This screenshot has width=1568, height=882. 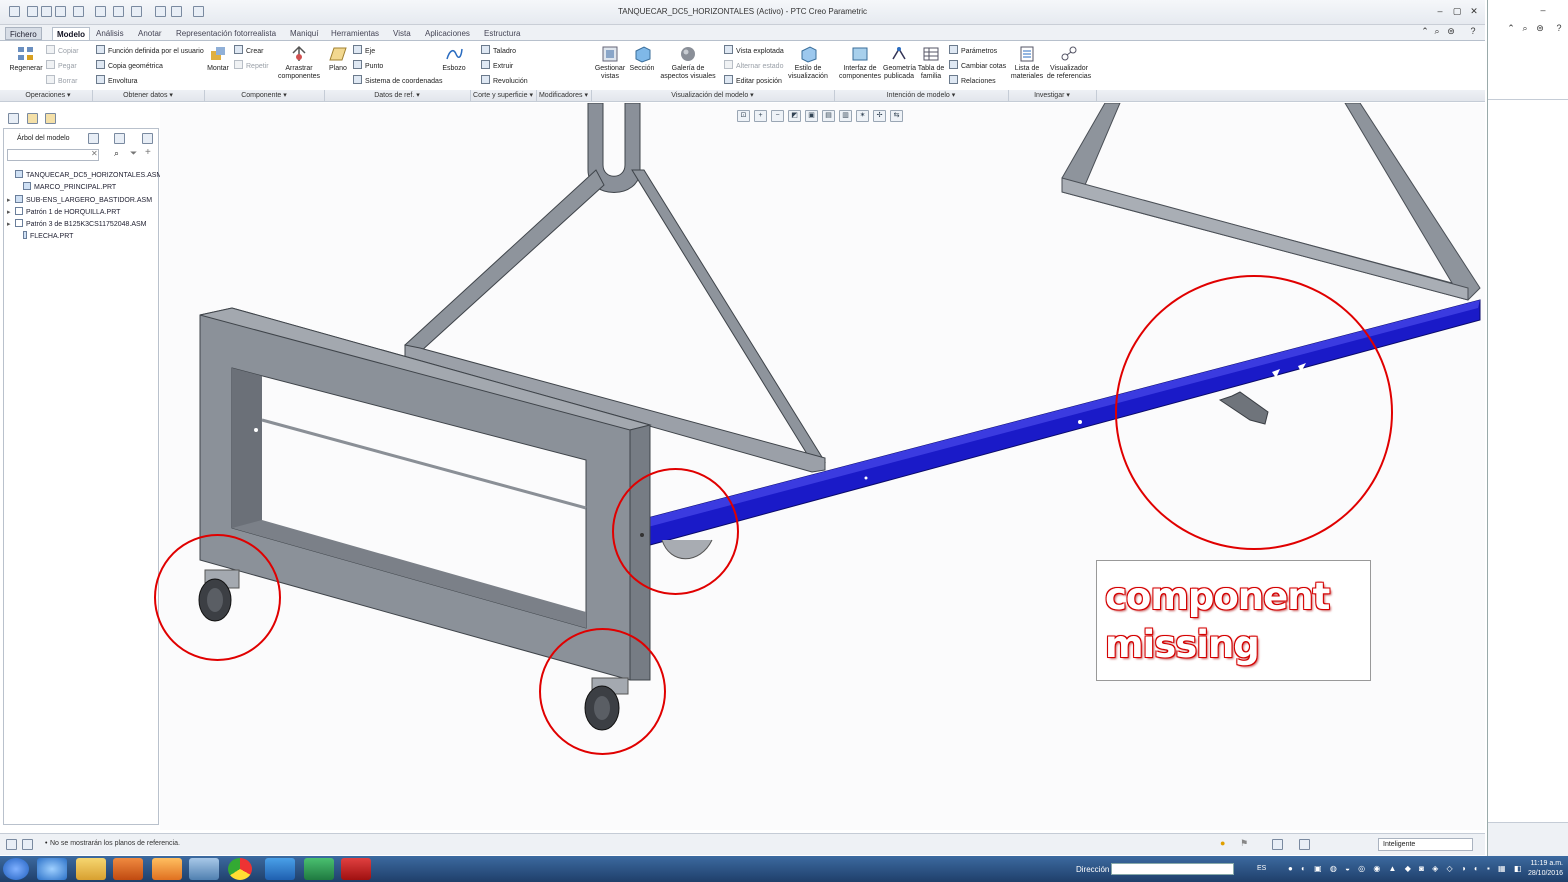 What do you see at coordinates (454, 59) in the screenshot?
I see `esbozo-button: Esbozo` at bounding box center [454, 59].